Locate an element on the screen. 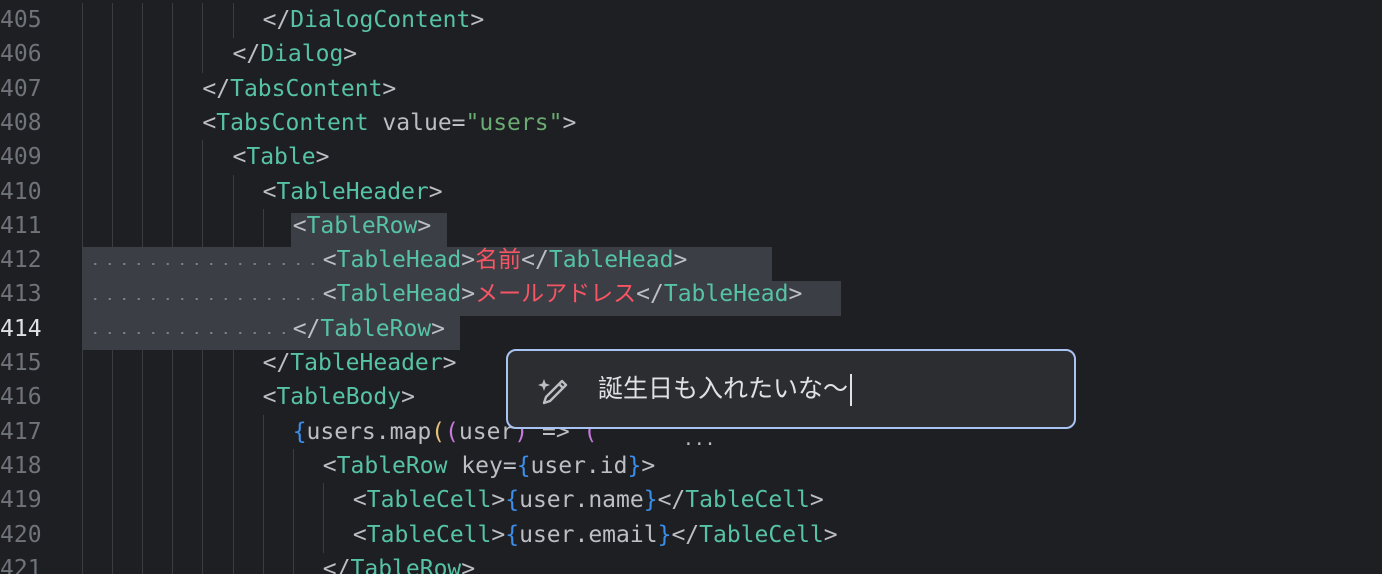  code-line: <TableHead>名前</TableHead> is located at coordinates (505, 260).